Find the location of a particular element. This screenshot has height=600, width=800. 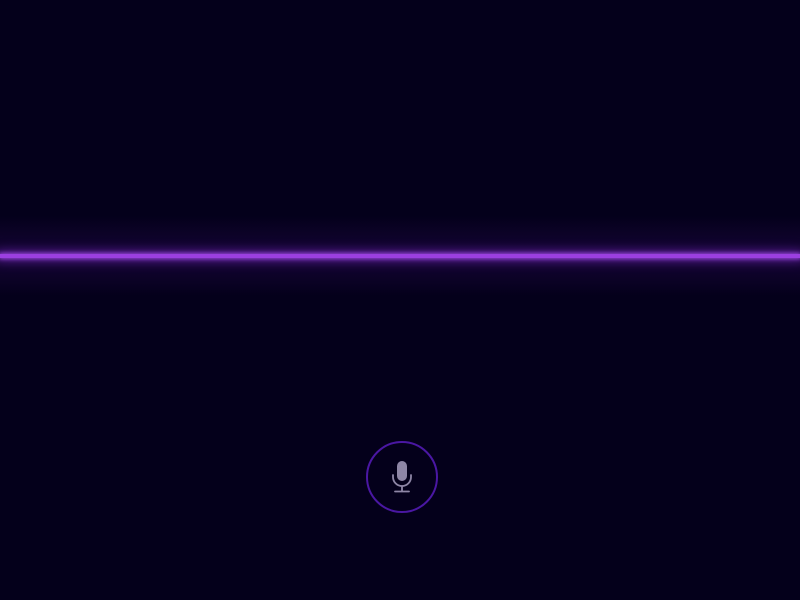

microphone-icon is located at coordinates (402, 477).